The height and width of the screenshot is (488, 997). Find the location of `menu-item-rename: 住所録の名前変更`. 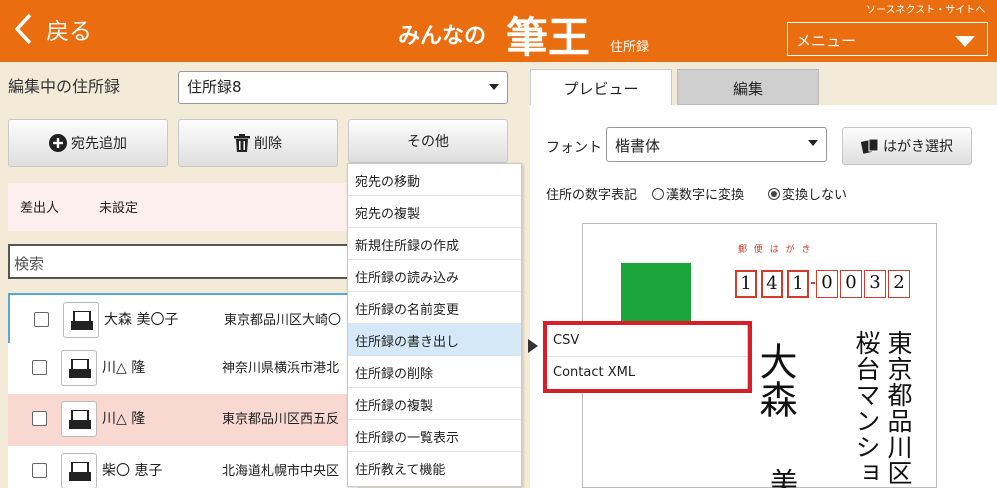

menu-item-rename: 住所録の名前変更 is located at coordinates (434, 308).